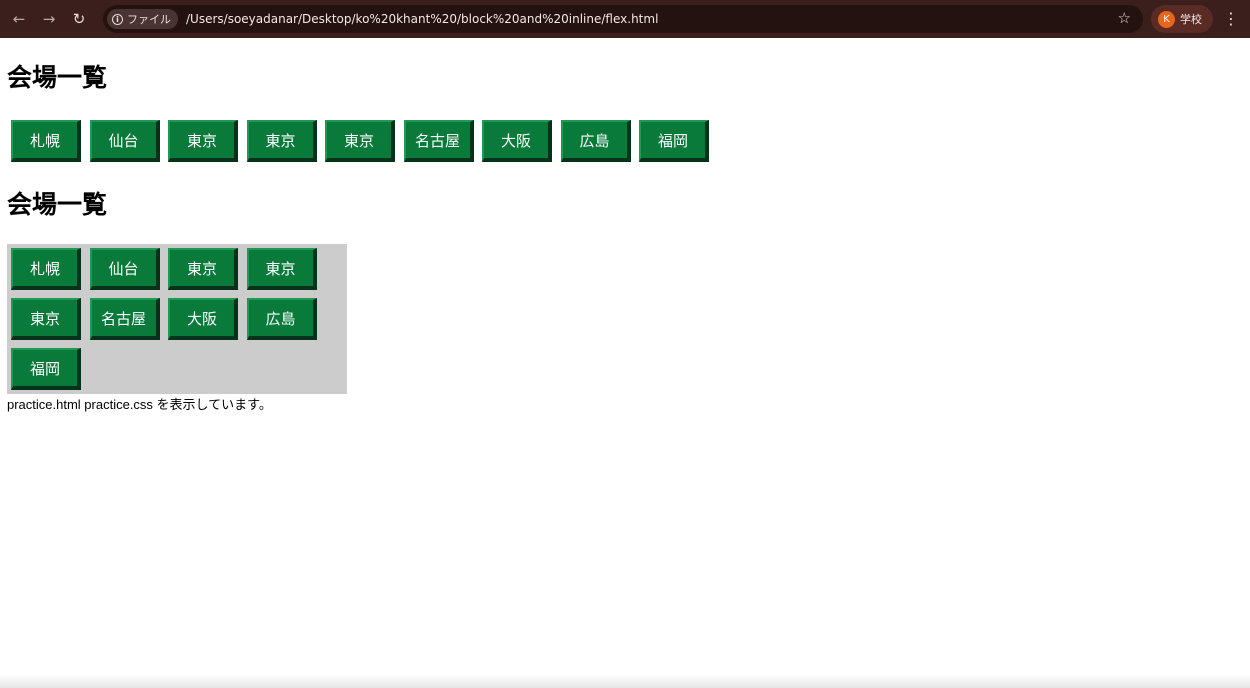 This screenshot has height=688, width=1250. What do you see at coordinates (49, 19) in the screenshot?
I see `forward-arrow-icon: →` at bounding box center [49, 19].